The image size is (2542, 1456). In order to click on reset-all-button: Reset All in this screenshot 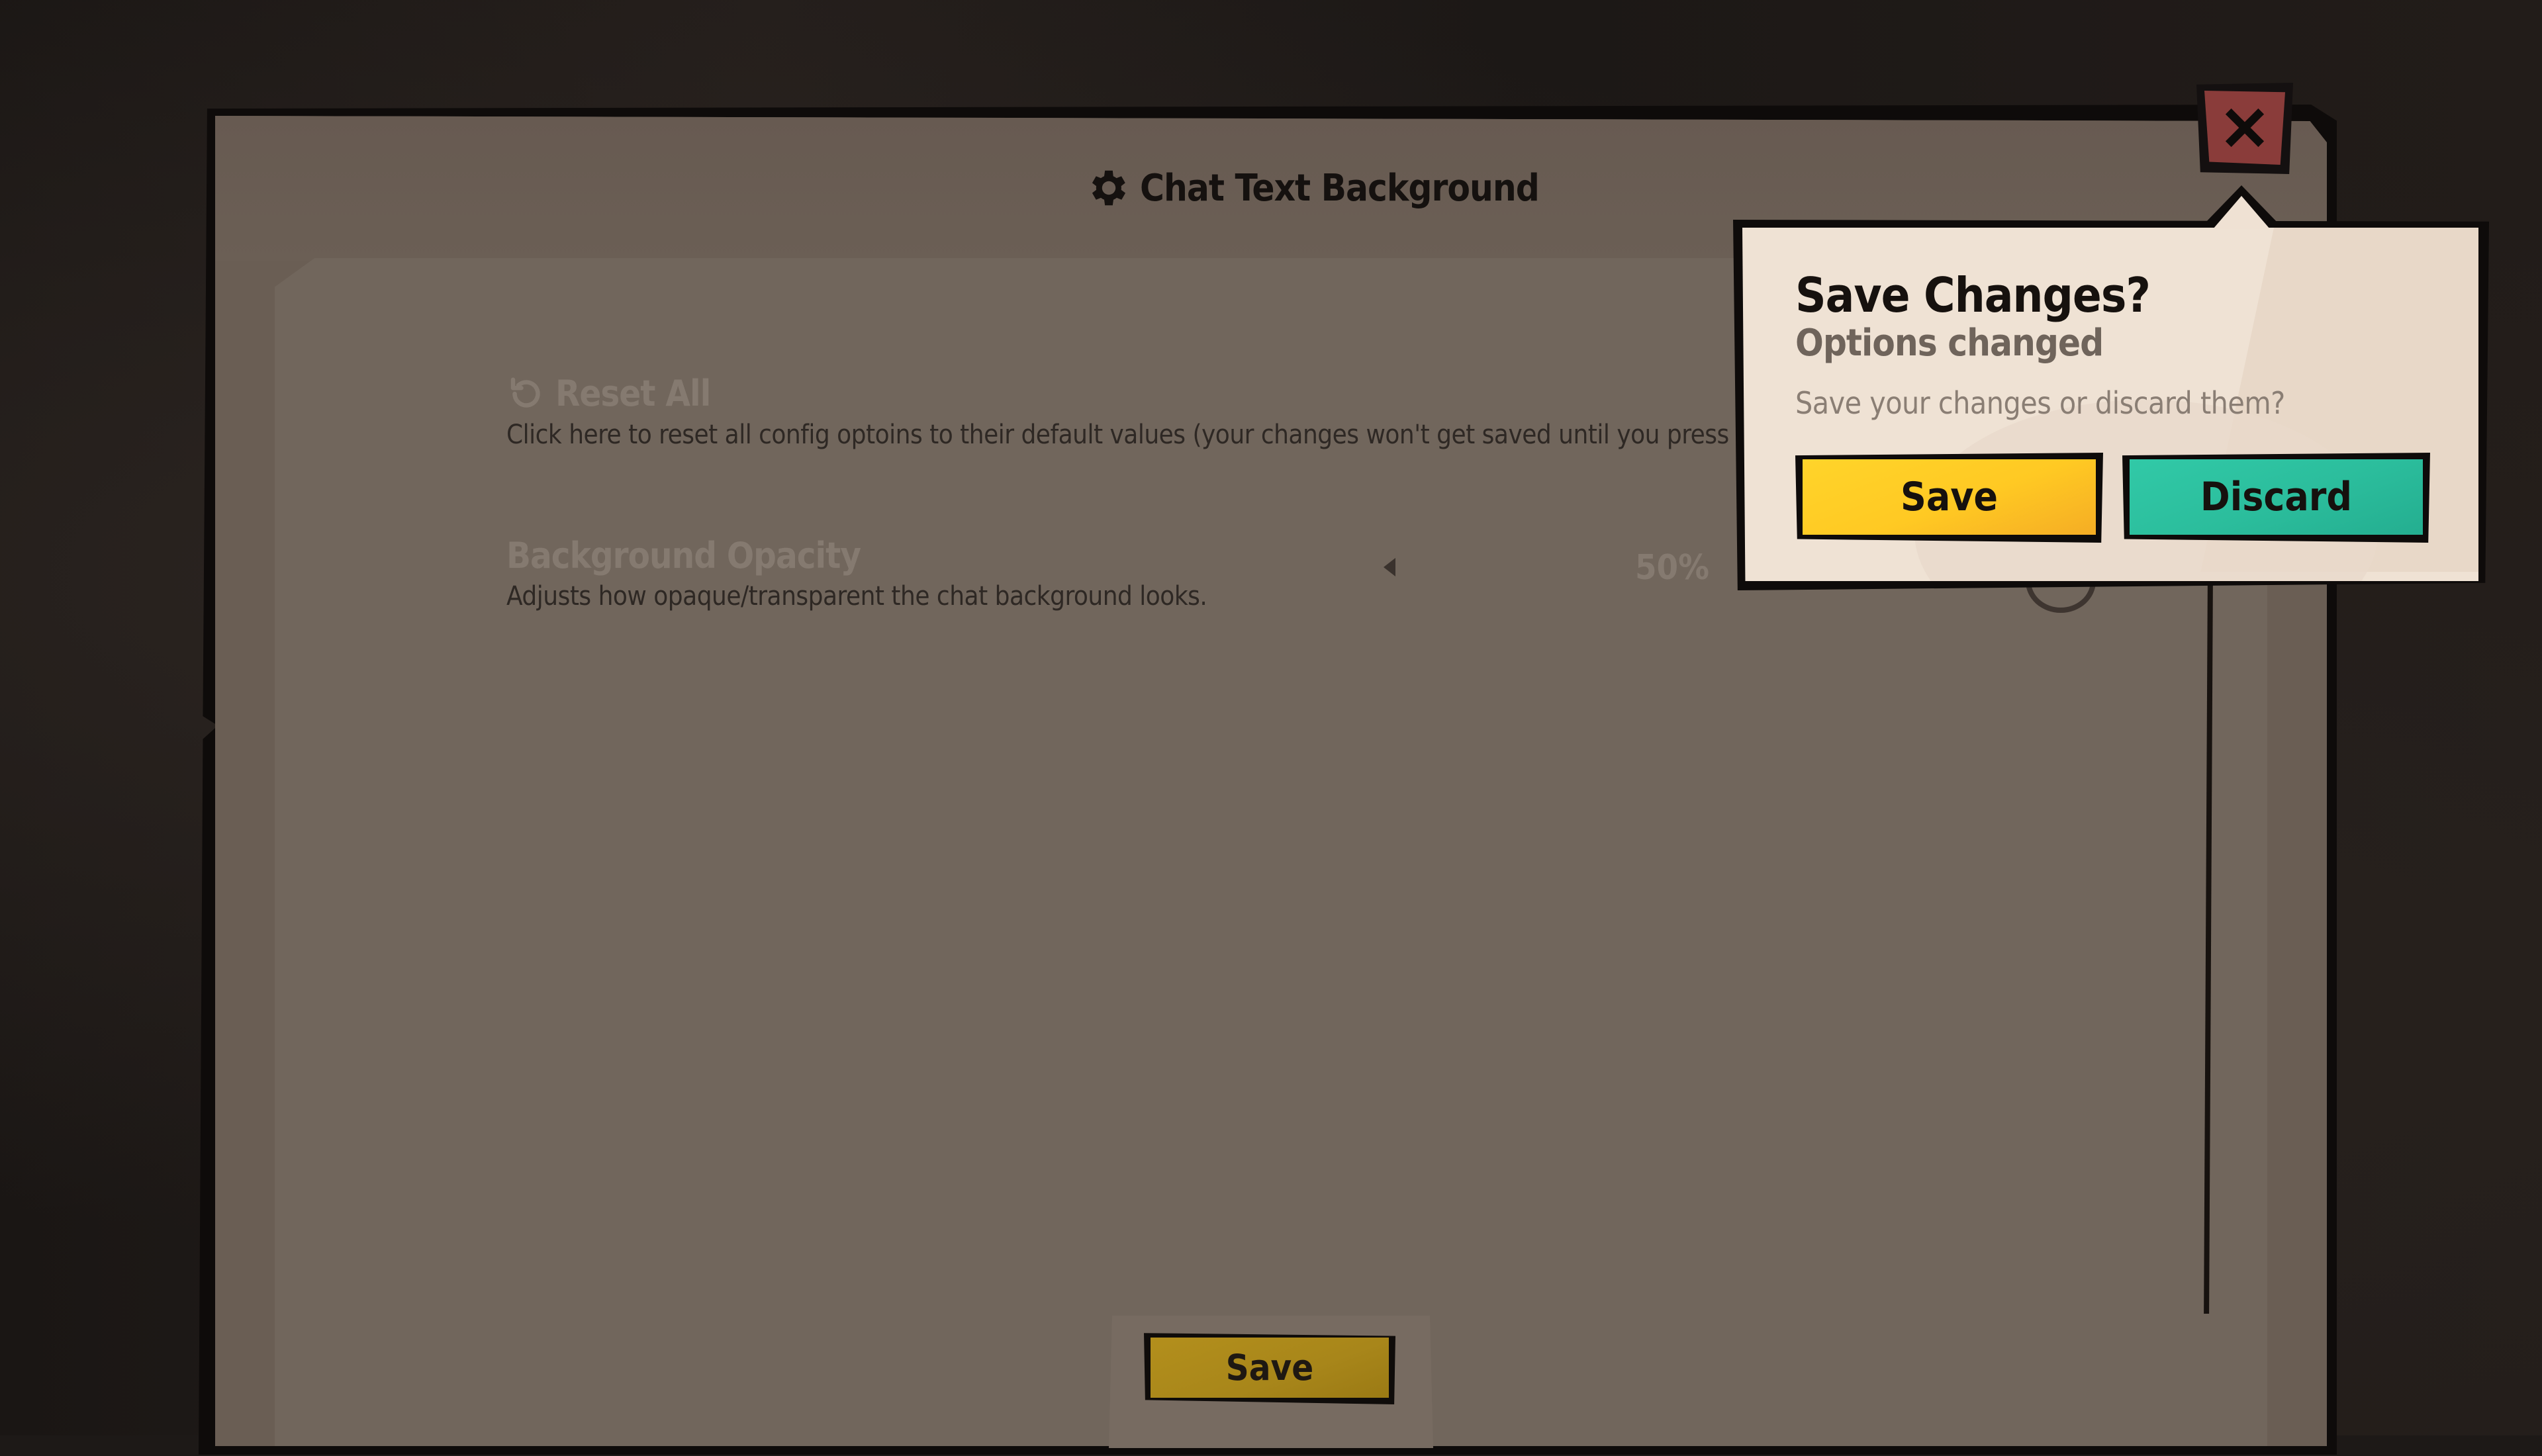, I will do `click(608, 393)`.